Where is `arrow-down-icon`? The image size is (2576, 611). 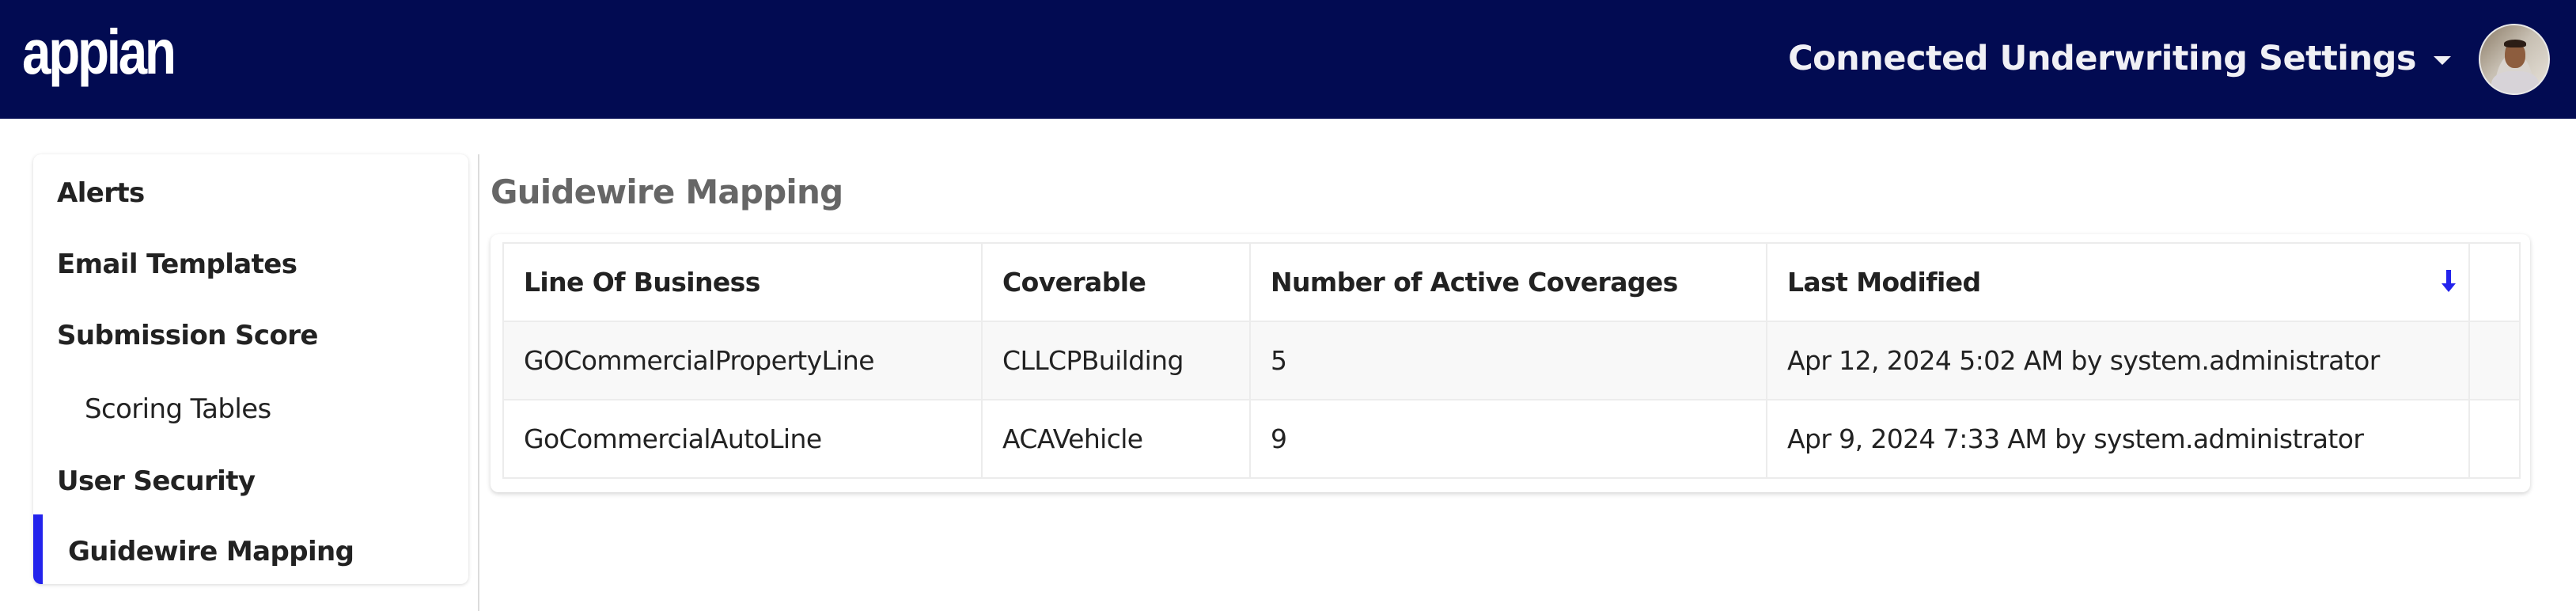 arrow-down-icon is located at coordinates (2449, 282).